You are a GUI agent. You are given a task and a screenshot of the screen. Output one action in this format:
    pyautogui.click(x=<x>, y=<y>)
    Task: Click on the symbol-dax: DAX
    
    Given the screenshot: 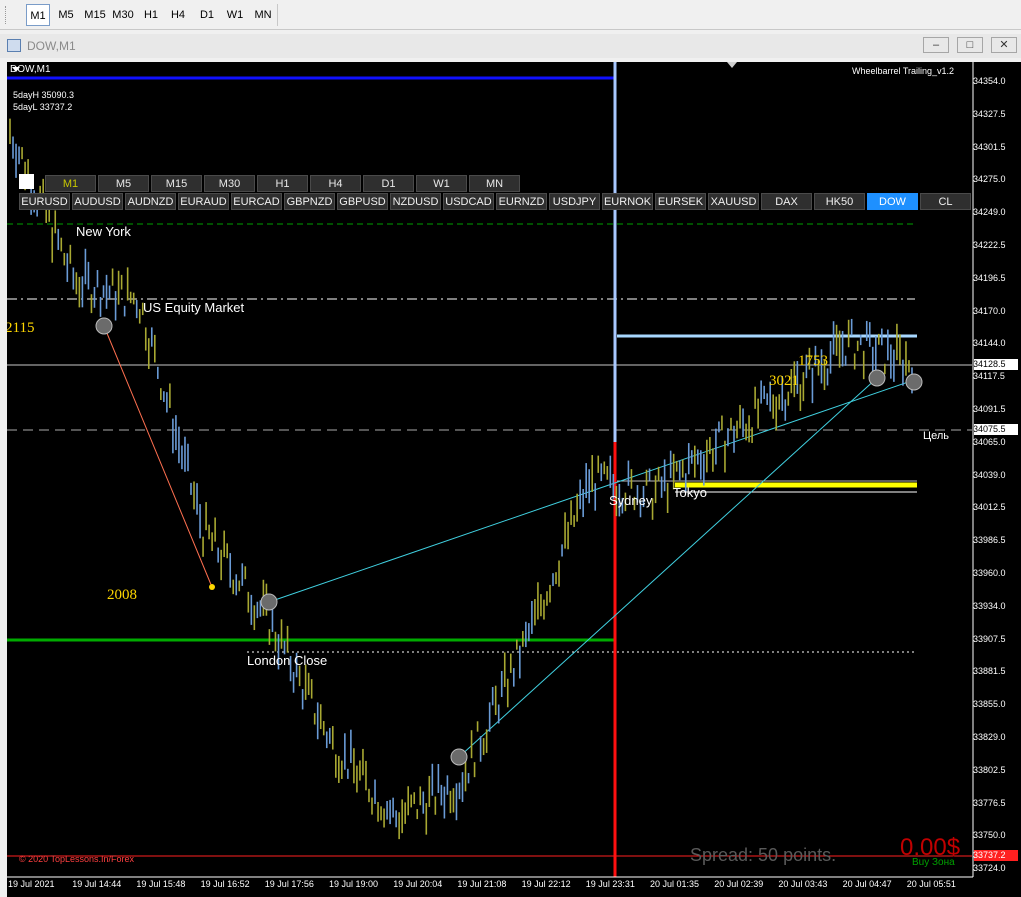 What is the action you would take?
    pyautogui.click(x=786, y=201)
    